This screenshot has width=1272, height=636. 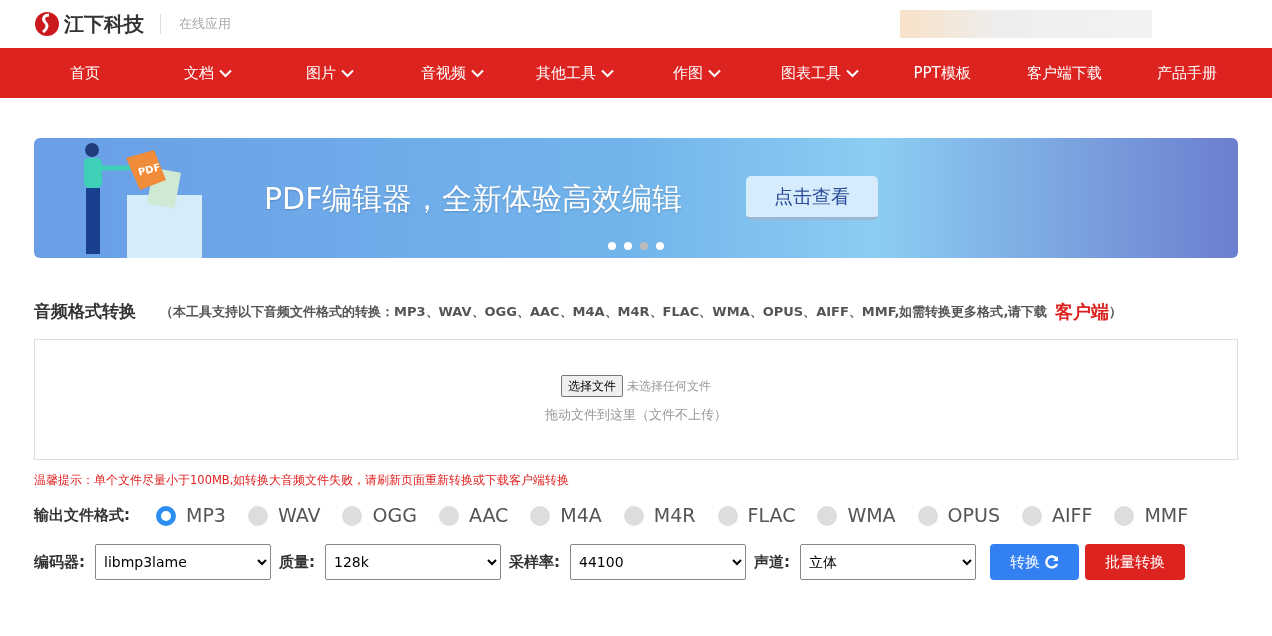 What do you see at coordinates (299, 515) in the screenshot?
I see `format-option: WAV` at bounding box center [299, 515].